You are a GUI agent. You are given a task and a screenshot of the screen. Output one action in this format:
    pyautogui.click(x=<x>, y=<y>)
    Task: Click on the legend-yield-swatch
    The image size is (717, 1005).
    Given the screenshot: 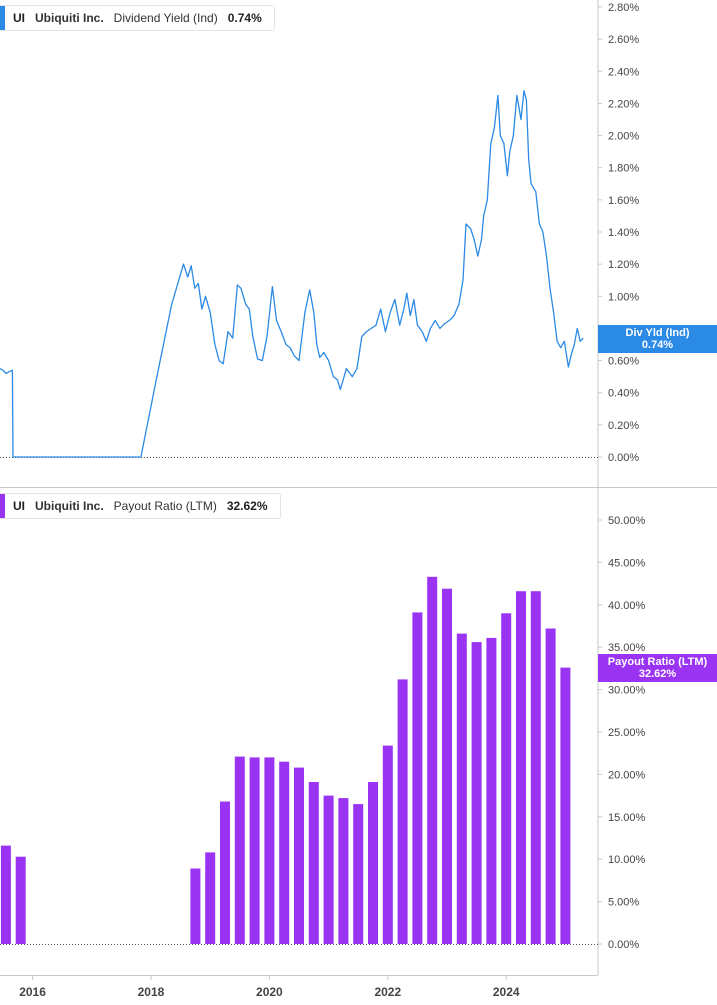 What is the action you would take?
    pyautogui.click(x=2, y=18)
    